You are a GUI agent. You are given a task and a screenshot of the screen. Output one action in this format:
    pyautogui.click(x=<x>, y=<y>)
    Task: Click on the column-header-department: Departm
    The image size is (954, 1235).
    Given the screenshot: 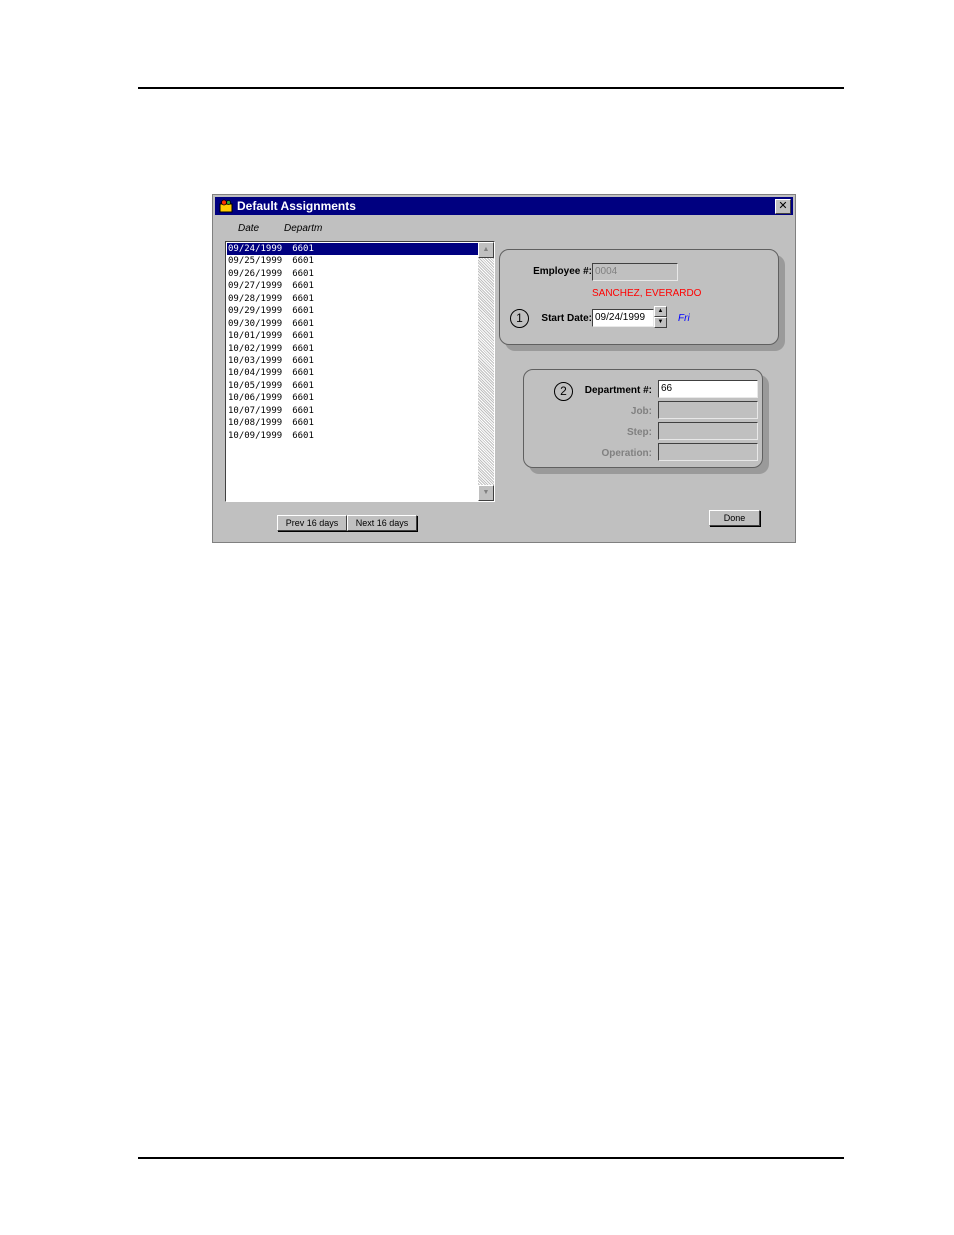 What is the action you would take?
    pyautogui.click(x=303, y=228)
    